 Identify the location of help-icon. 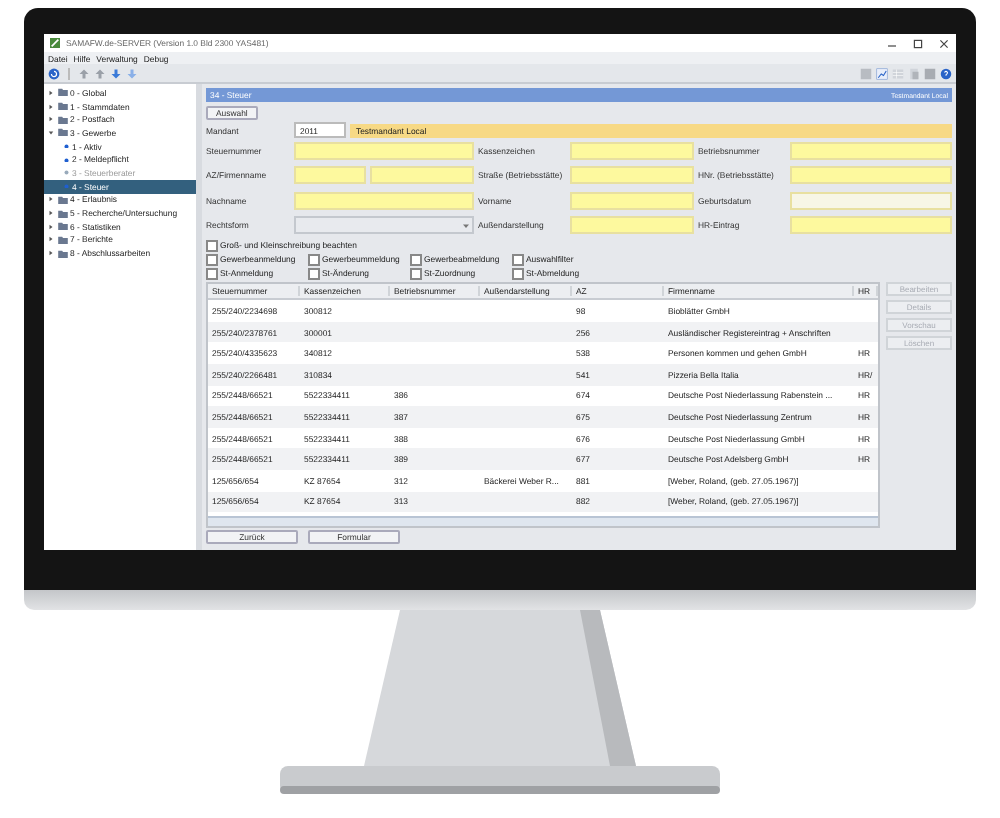
(946, 73).